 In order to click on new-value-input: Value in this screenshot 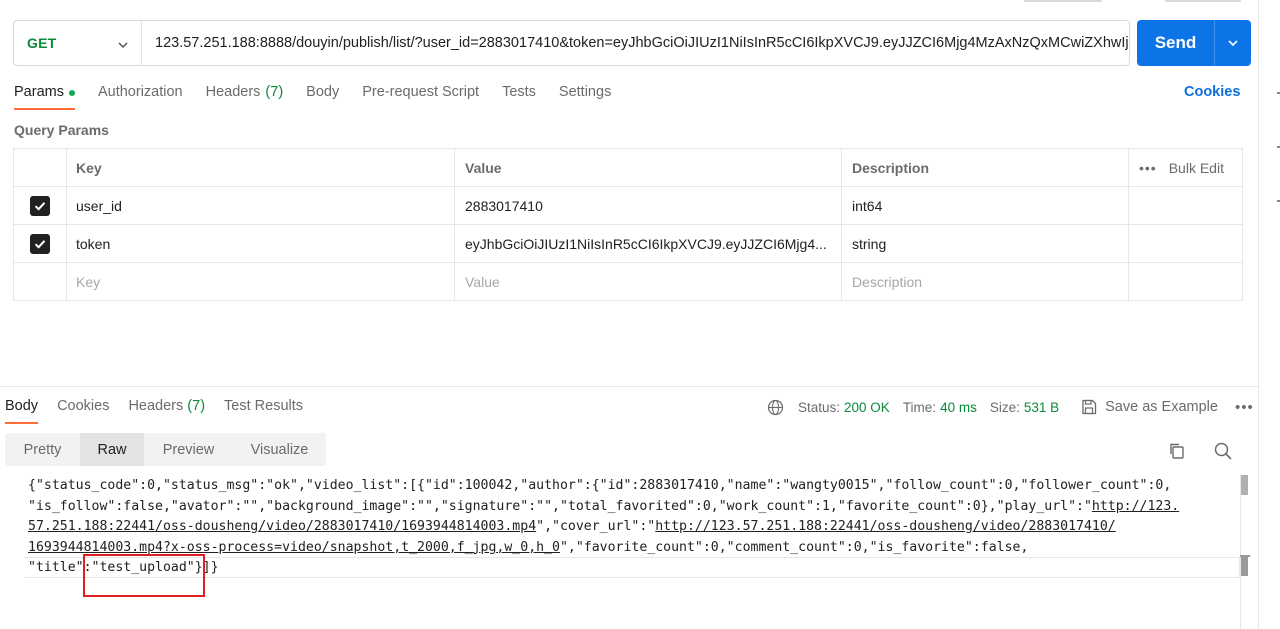, I will do `click(648, 281)`.